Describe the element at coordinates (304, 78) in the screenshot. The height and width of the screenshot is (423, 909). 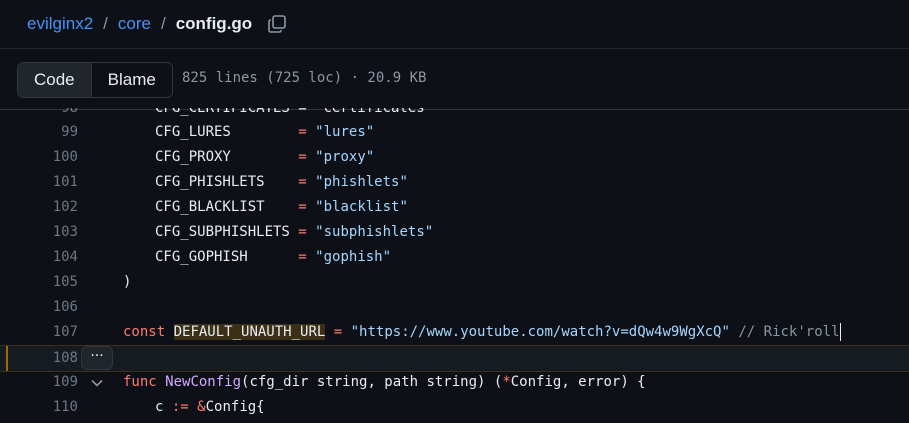
I see `file-info: 825 lines (725 loc) · 20.9 KB` at that location.